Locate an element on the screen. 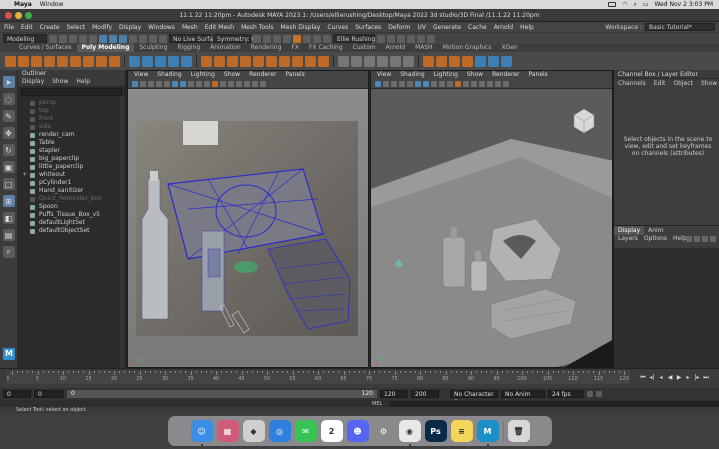 Image resolution: width=719 pixels, height=449 pixels. menu-file: File is located at coordinates (9, 27).